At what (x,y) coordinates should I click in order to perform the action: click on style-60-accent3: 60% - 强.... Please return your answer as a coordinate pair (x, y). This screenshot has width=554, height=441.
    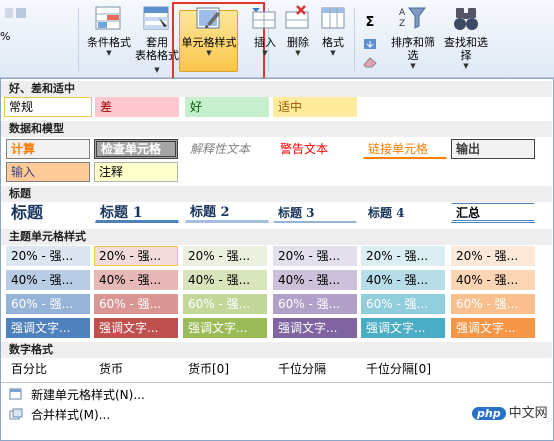
    Looking at the image, I should click on (225, 304).